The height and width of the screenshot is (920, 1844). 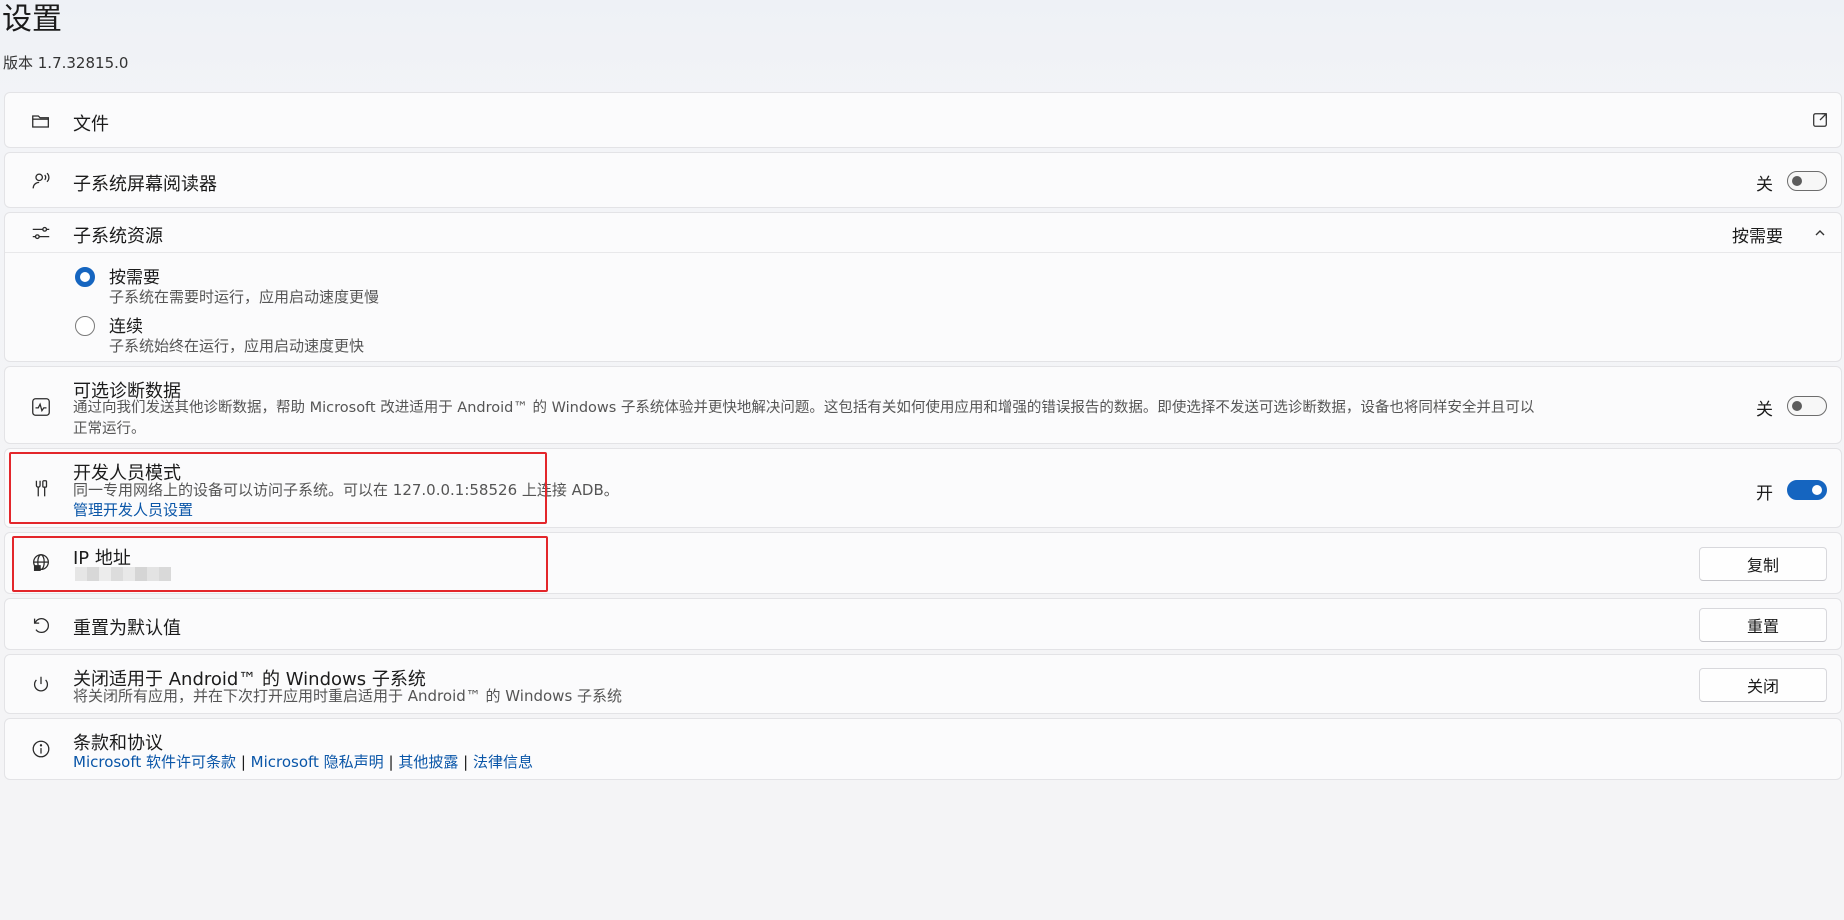 What do you see at coordinates (127, 628) in the screenshot?
I see `reset-label: 重置为默认值` at bounding box center [127, 628].